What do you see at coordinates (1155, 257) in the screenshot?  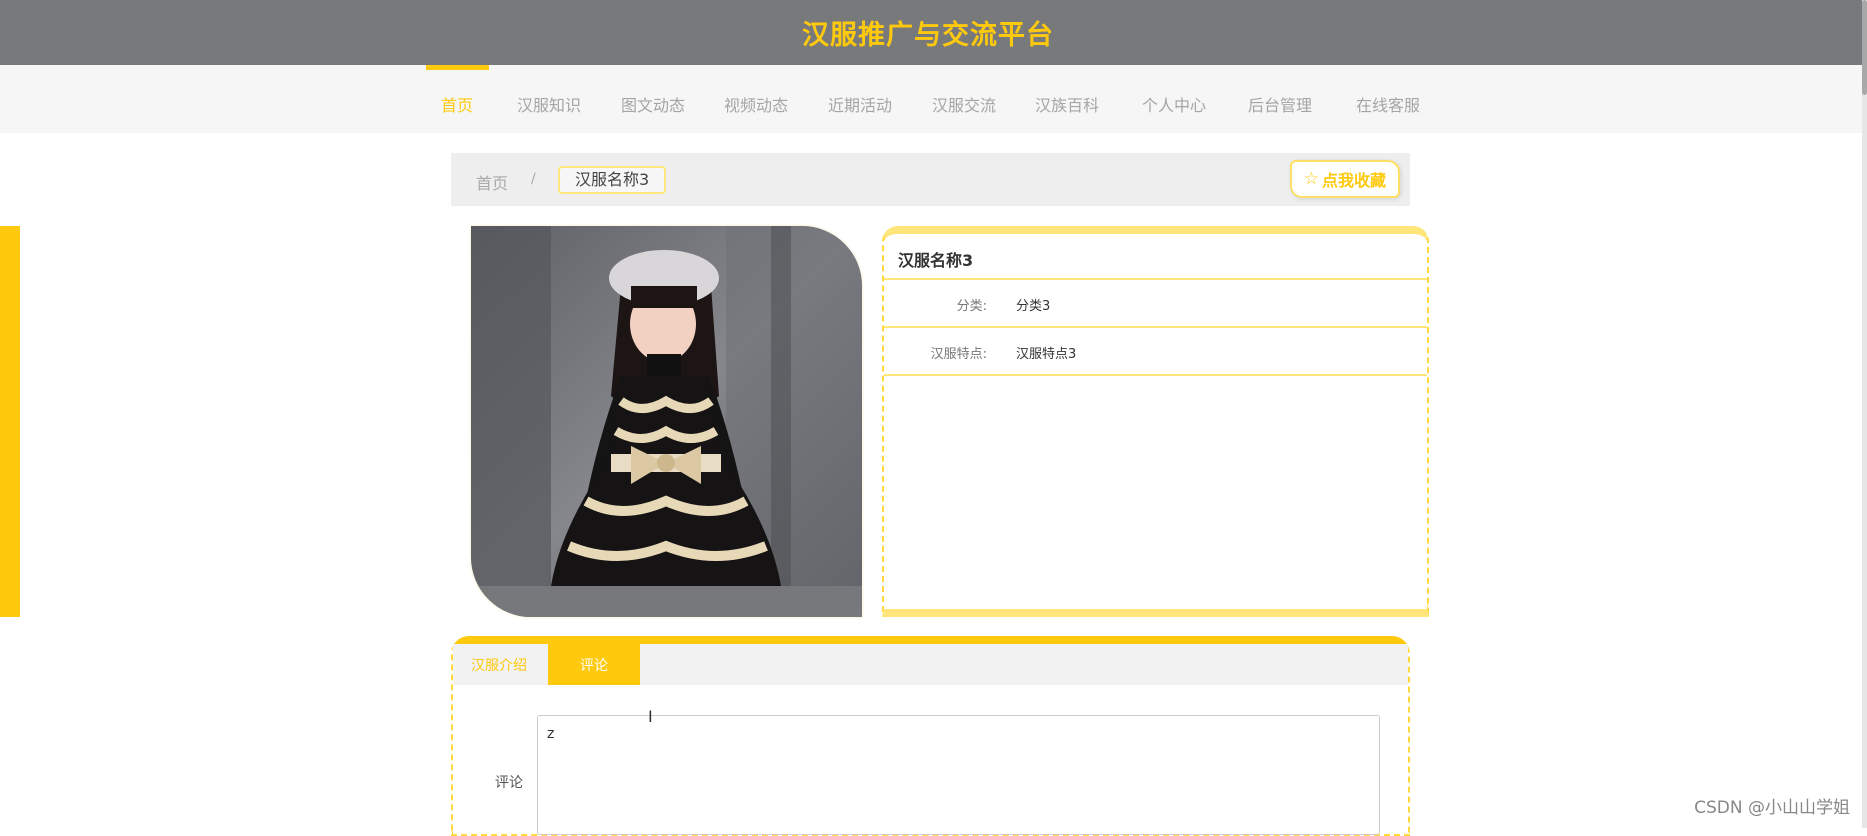 I see `detail-name: 汉服名称3` at bounding box center [1155, 257].